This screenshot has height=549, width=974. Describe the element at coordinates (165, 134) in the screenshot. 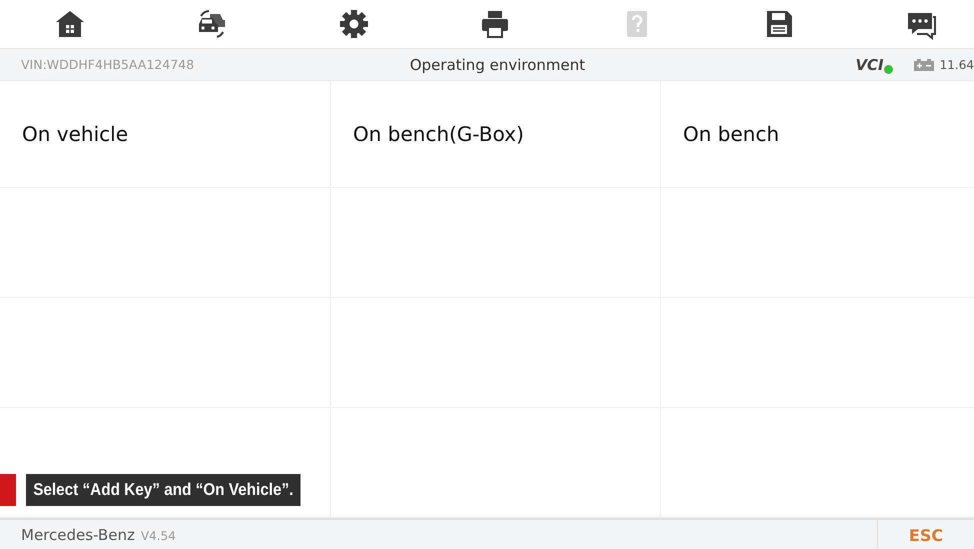

I see `option-cell: On vehicle` at that location.